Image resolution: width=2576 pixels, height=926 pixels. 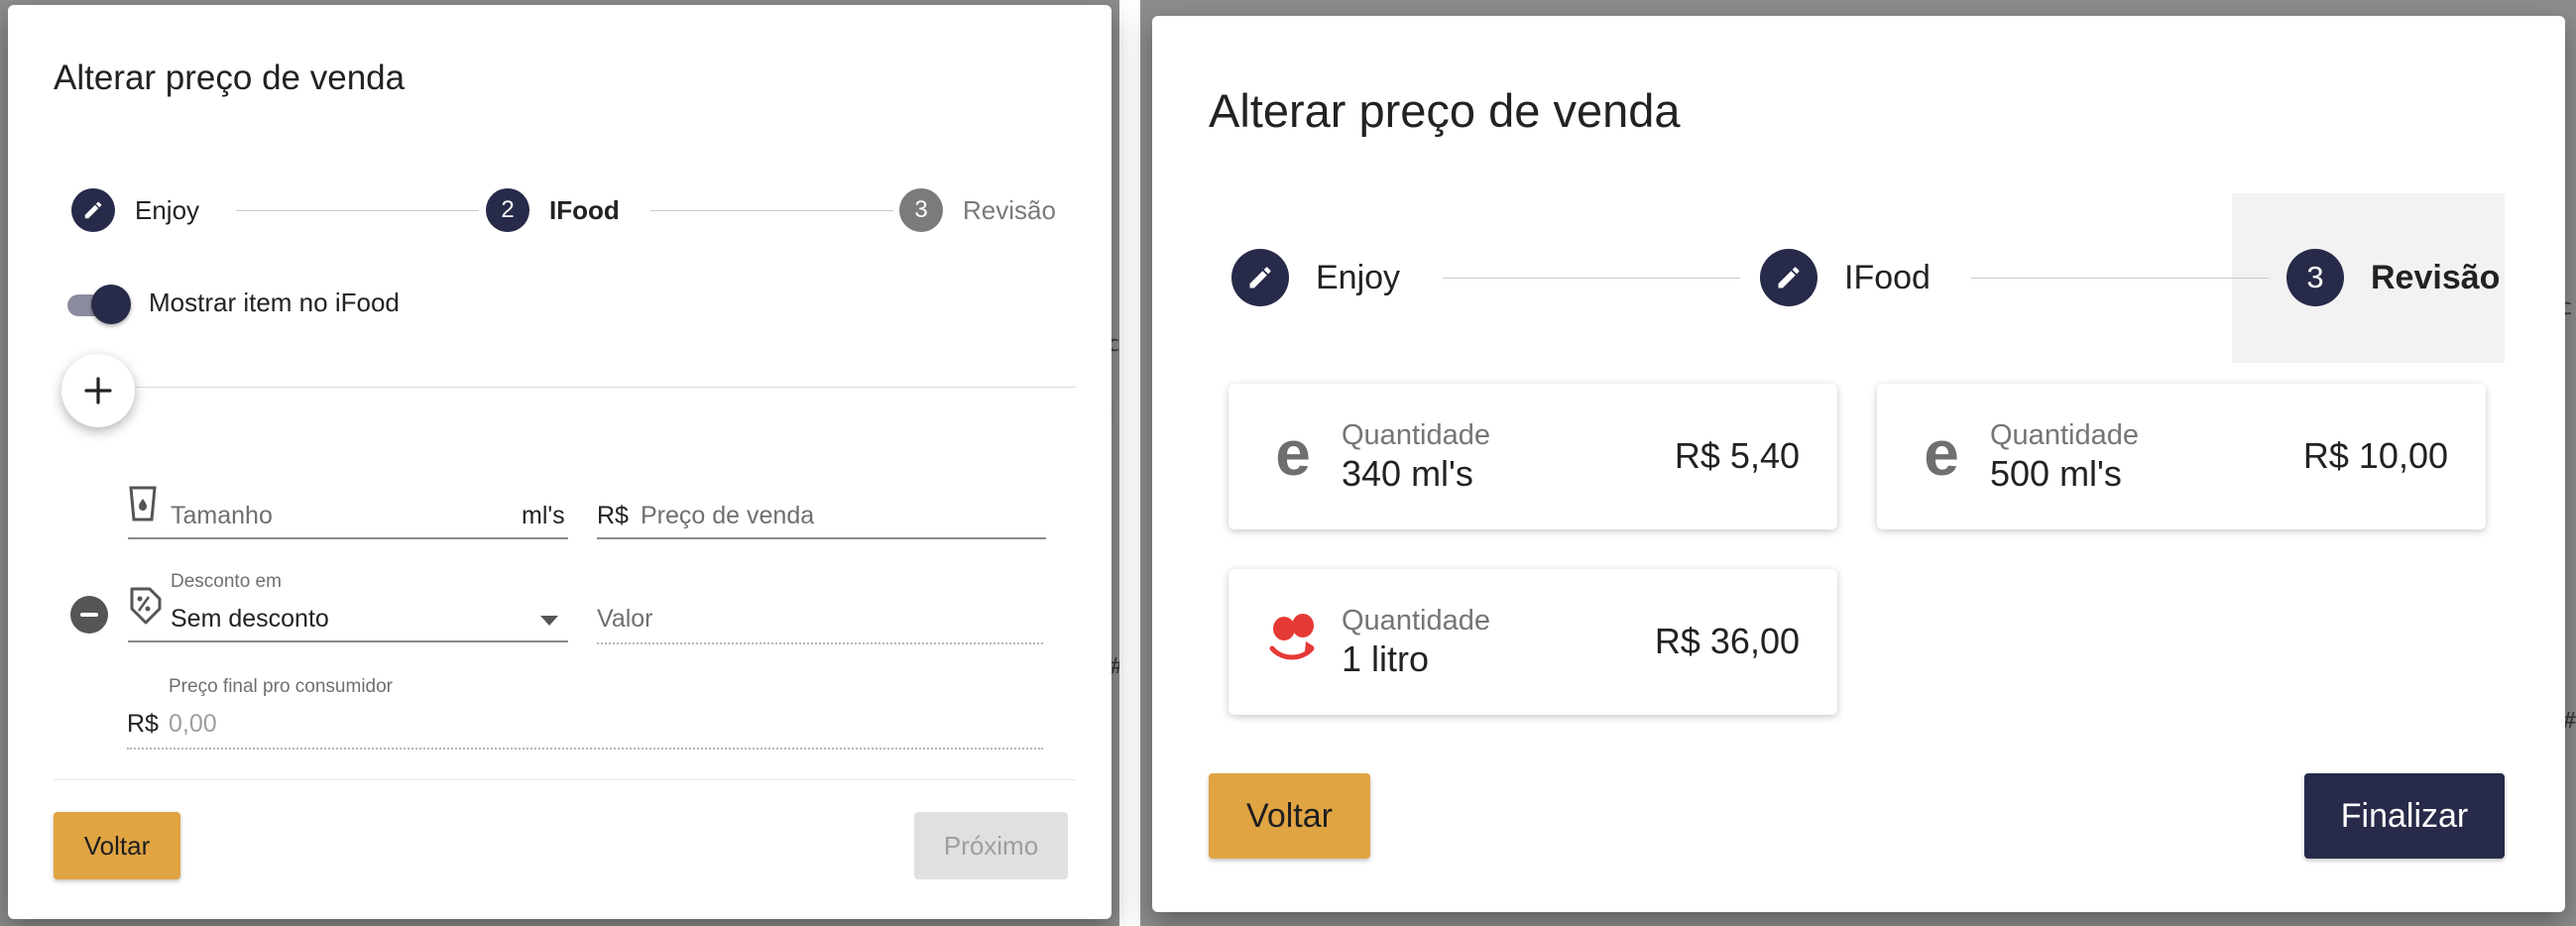 What do you see at coordinates (507, 210) in the screenshot?
I see `step-ifood-circle: 2` at bounding box center [507, 210].